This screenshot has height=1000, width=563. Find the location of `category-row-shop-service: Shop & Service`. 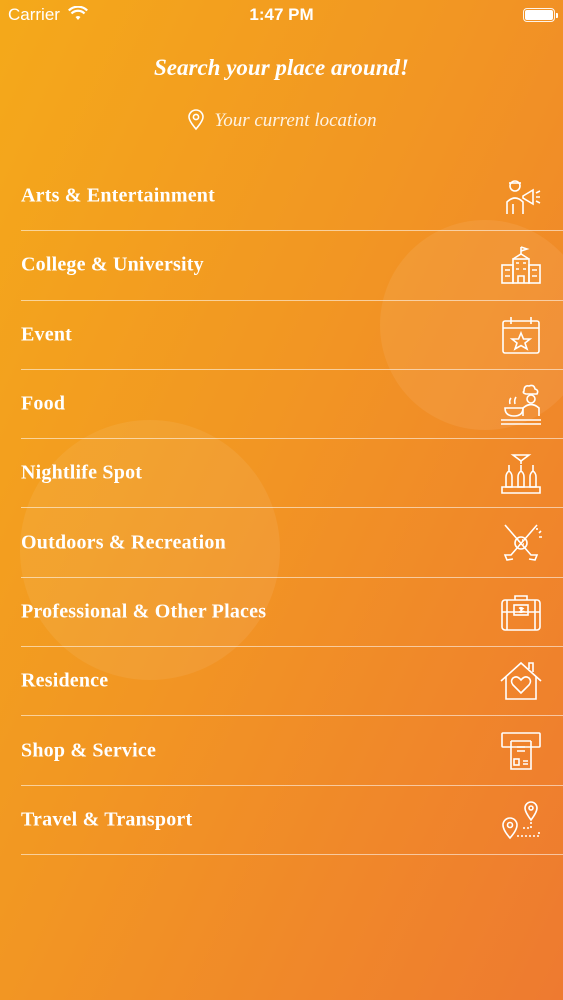

category-row-shop-service: Shop & Service is located at coordinates (292, 751).